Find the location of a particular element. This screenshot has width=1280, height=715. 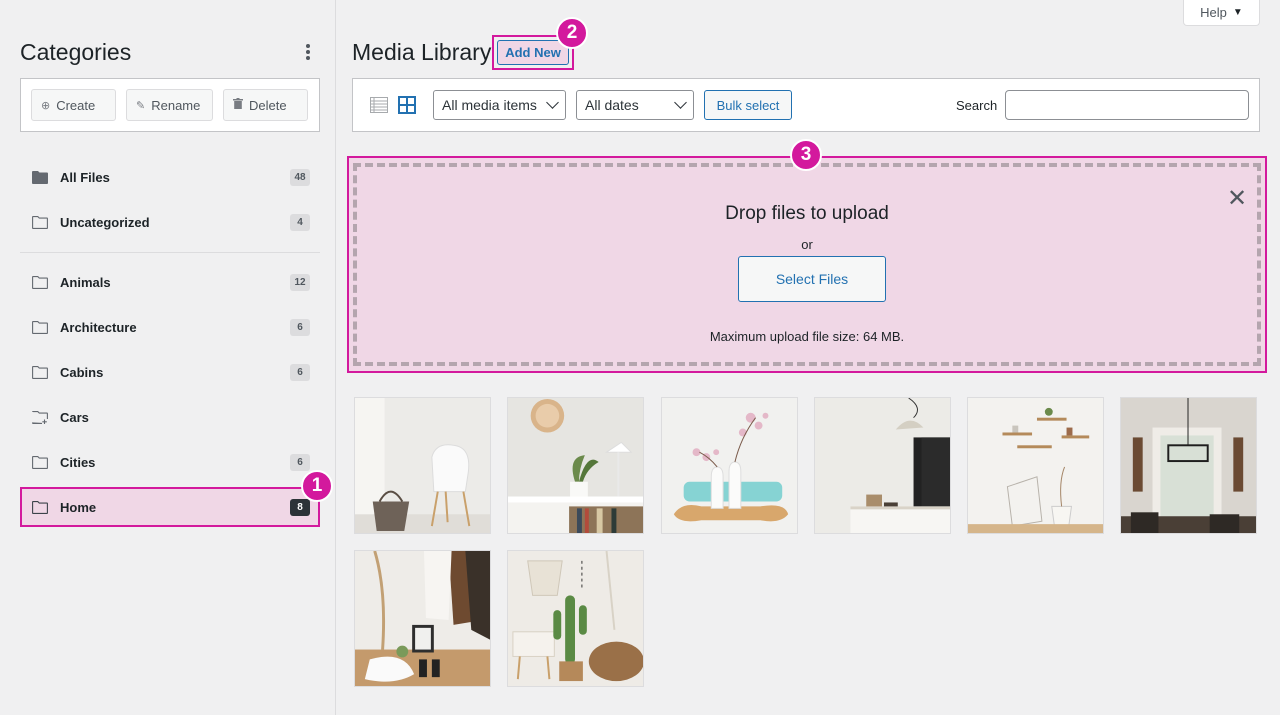

annotation-badge-1: 1 is located at coordinates (317, 486).